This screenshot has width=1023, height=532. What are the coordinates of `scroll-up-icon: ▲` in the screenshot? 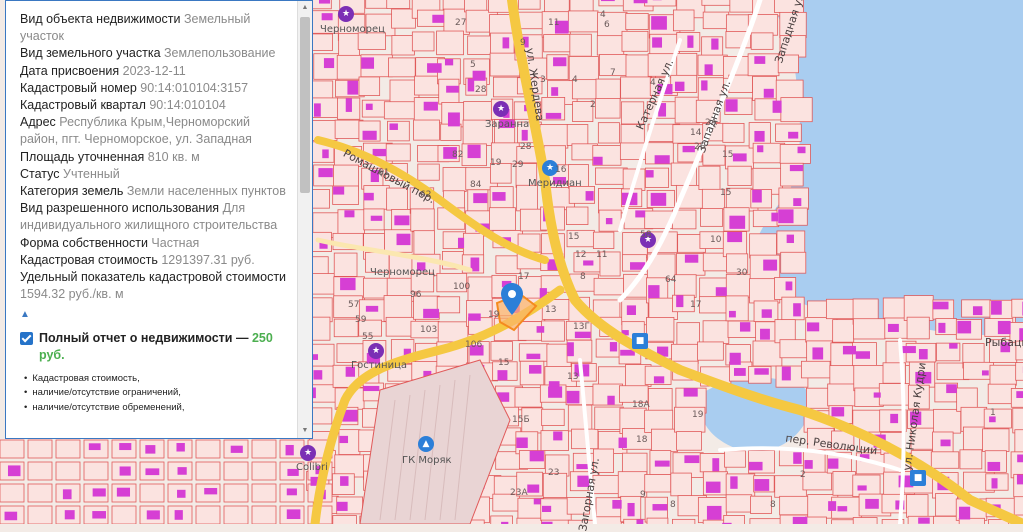 It's located at (305, 8).